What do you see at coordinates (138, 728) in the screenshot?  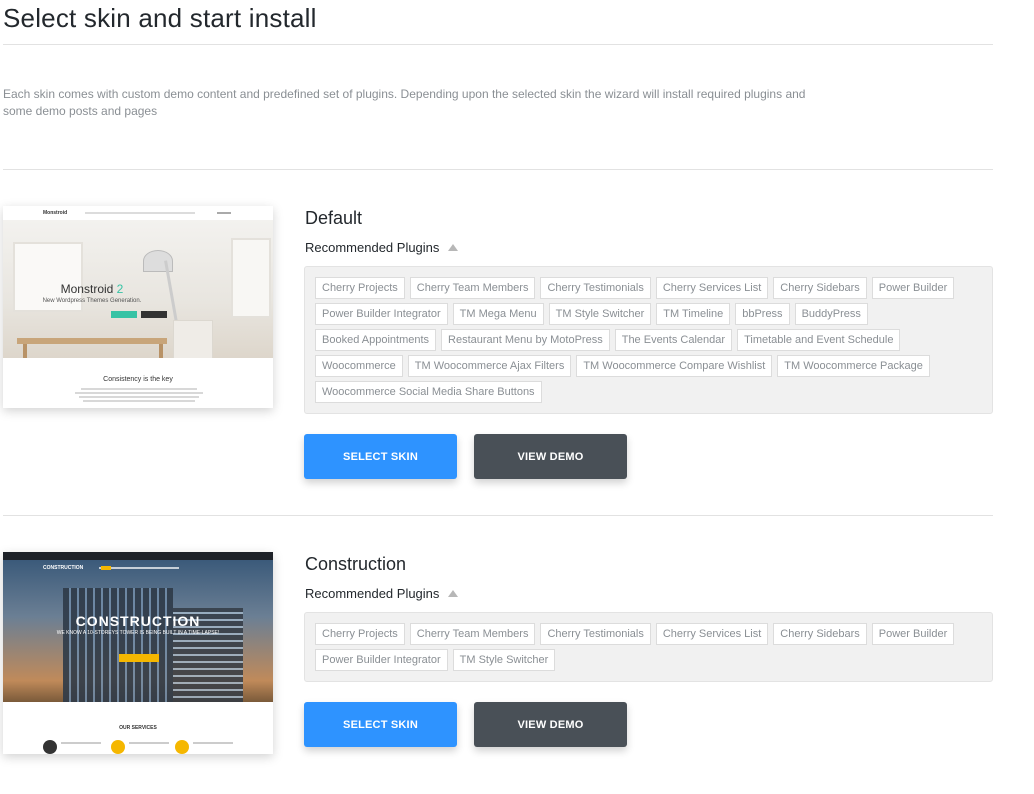 I see `thumb-section-title: OUR SERVICES` at bounding box center [138, 728].